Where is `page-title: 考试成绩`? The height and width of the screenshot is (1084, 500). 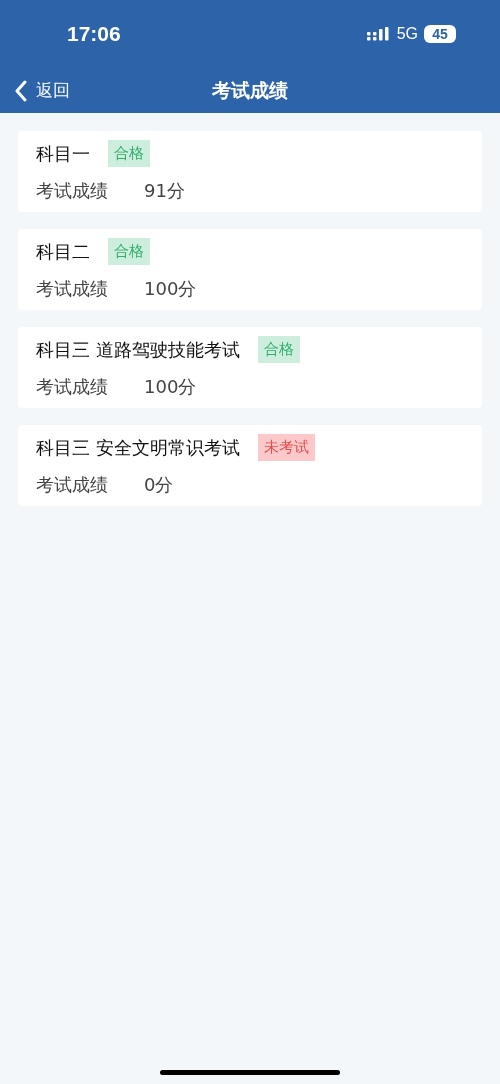
page-title: 考试成绩 is located at coordinates (250, 90).